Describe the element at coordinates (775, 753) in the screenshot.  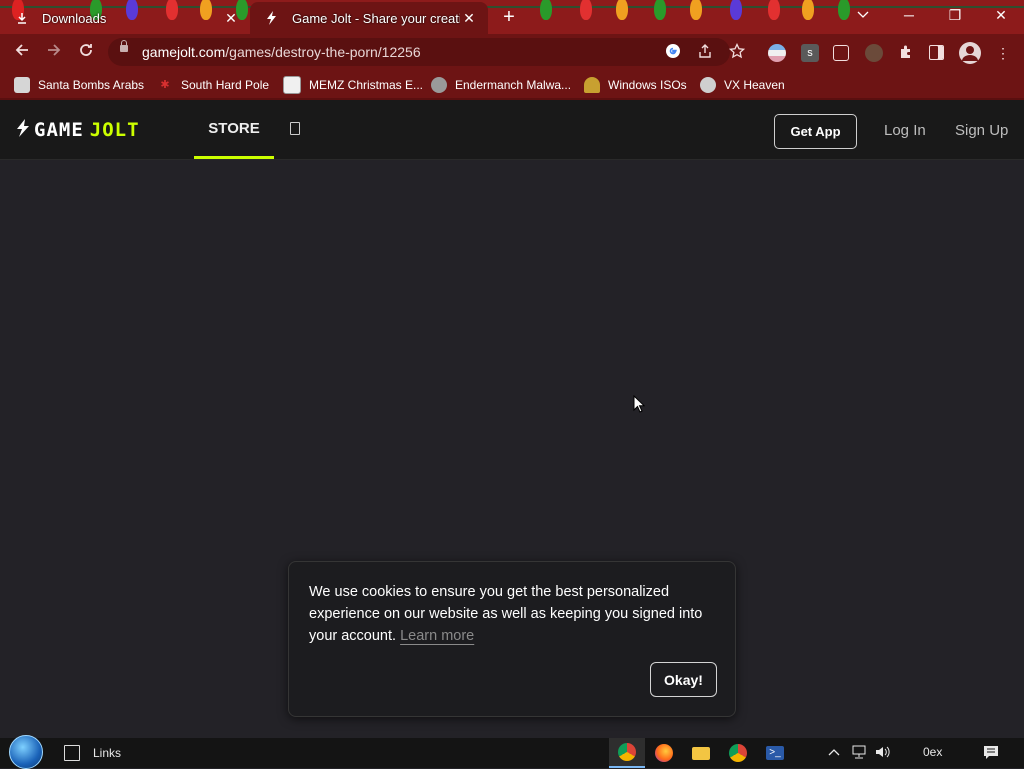
I see `powershell-icon: >_` at that location.